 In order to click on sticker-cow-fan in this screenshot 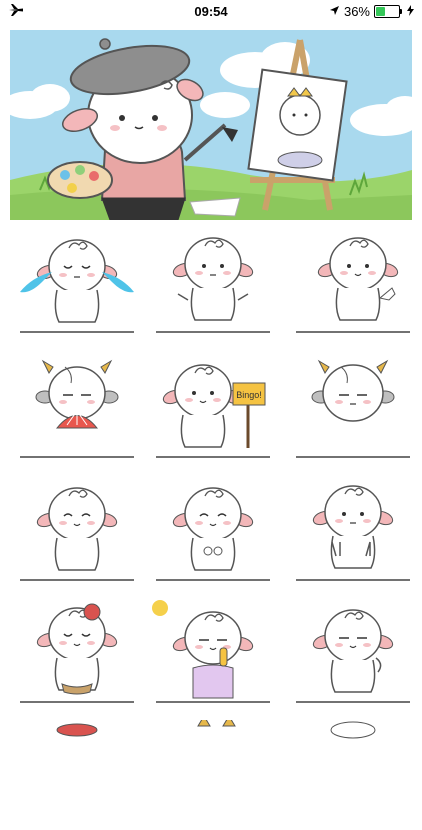, I will do `click(77, 408)`.